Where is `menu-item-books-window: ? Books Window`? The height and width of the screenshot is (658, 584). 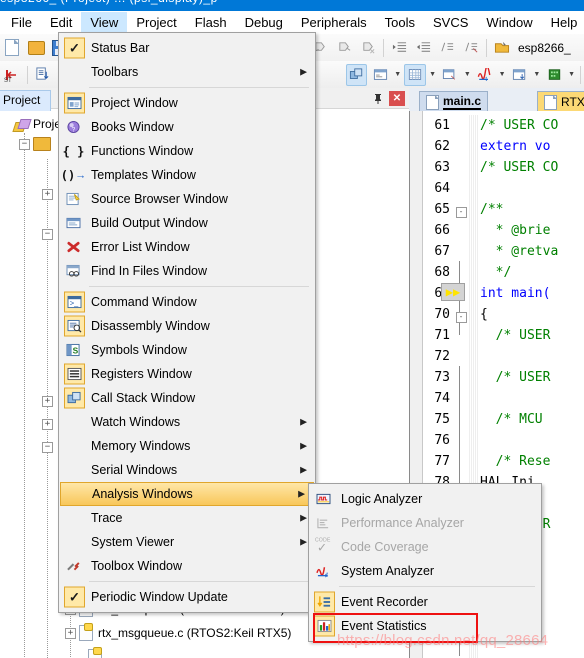
menu-item-books-window: ? Books Window is located at coordinates (187, 127).